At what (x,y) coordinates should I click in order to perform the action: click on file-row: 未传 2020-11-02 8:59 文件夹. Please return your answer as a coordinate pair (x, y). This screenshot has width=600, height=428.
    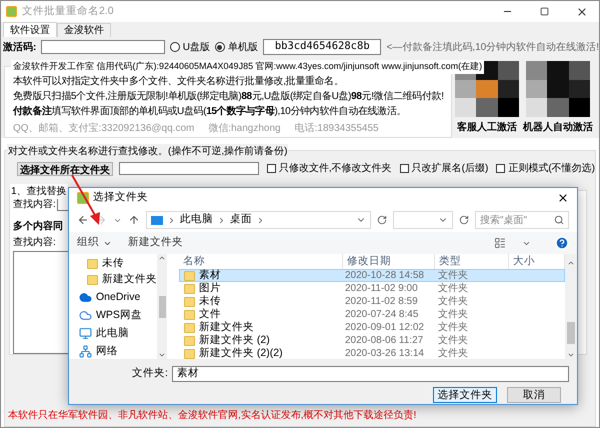
    Looking at the image, I should click on (372, 301).